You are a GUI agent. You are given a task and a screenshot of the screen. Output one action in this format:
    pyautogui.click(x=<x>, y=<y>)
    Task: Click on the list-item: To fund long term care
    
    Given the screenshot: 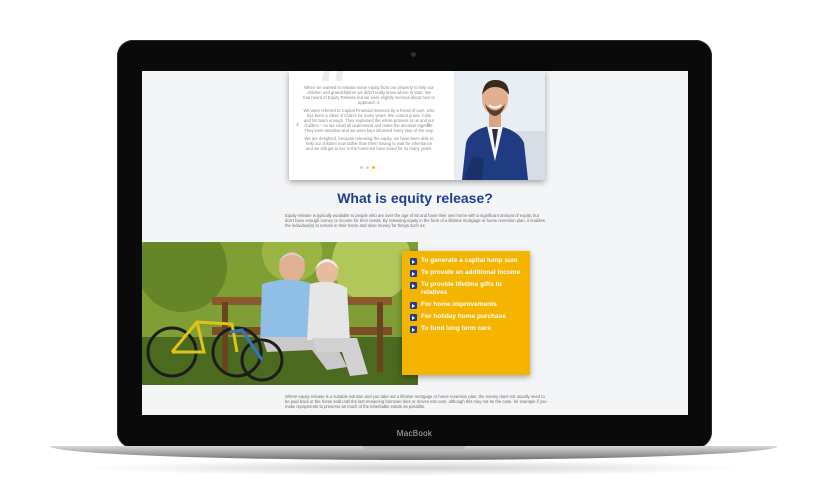 What is the action you would take?
    pyautogui.click(x=467, y=329)
    